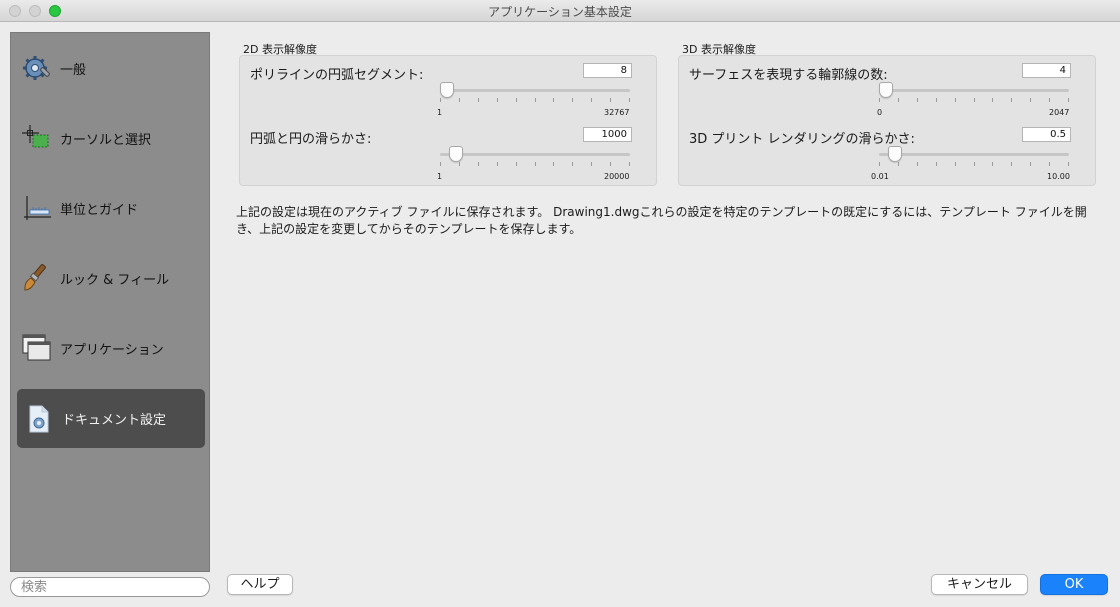 The image size is (1120, 607). What do you see at coordinates (607, 70) in the screenshot?
I see `polyline-arc-segments-field: 8` at bounding box center [607, 70].